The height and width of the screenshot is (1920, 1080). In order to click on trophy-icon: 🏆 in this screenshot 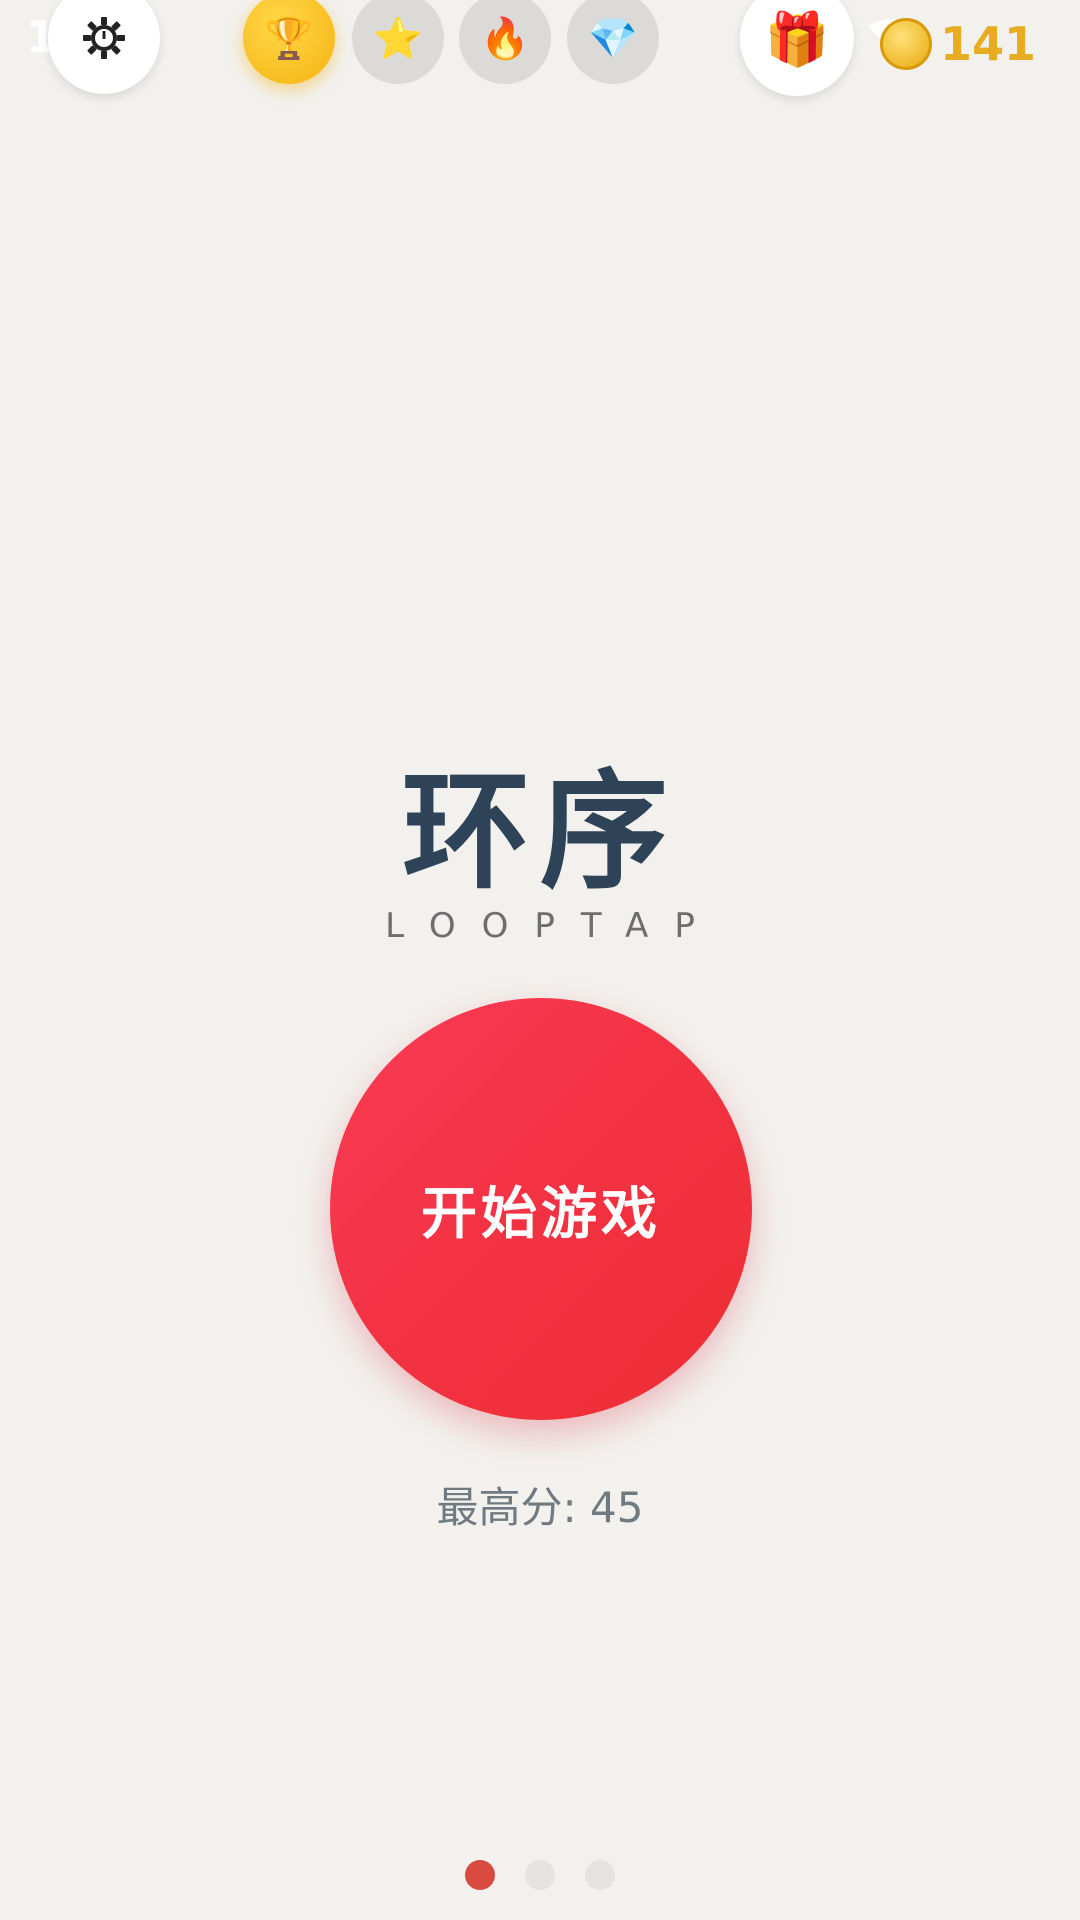, I will do `click(289, 38)`.